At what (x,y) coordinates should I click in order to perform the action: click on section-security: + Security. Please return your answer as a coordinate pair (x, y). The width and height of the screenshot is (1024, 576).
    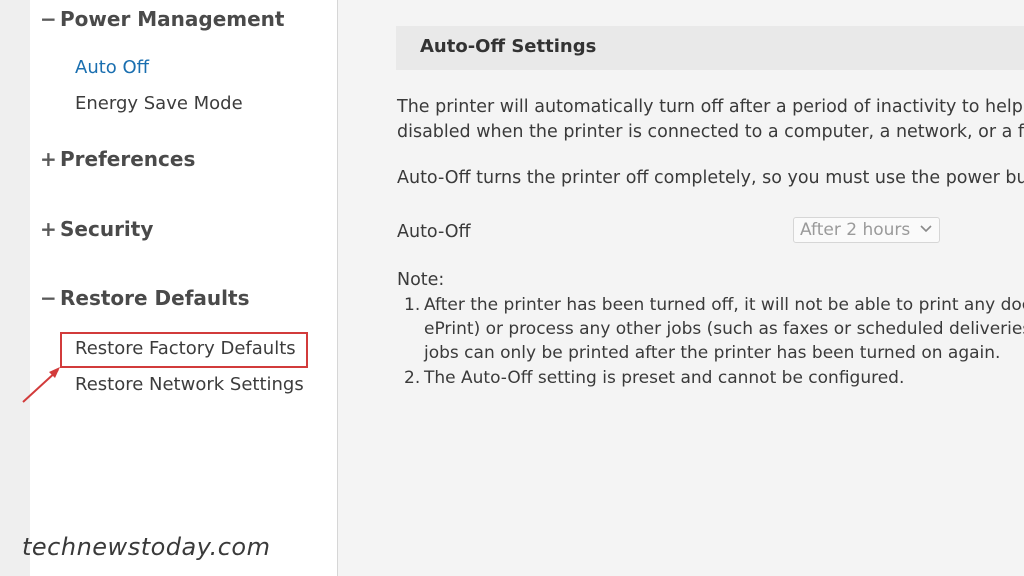
    Looking at the image, I should click on (96, 229).